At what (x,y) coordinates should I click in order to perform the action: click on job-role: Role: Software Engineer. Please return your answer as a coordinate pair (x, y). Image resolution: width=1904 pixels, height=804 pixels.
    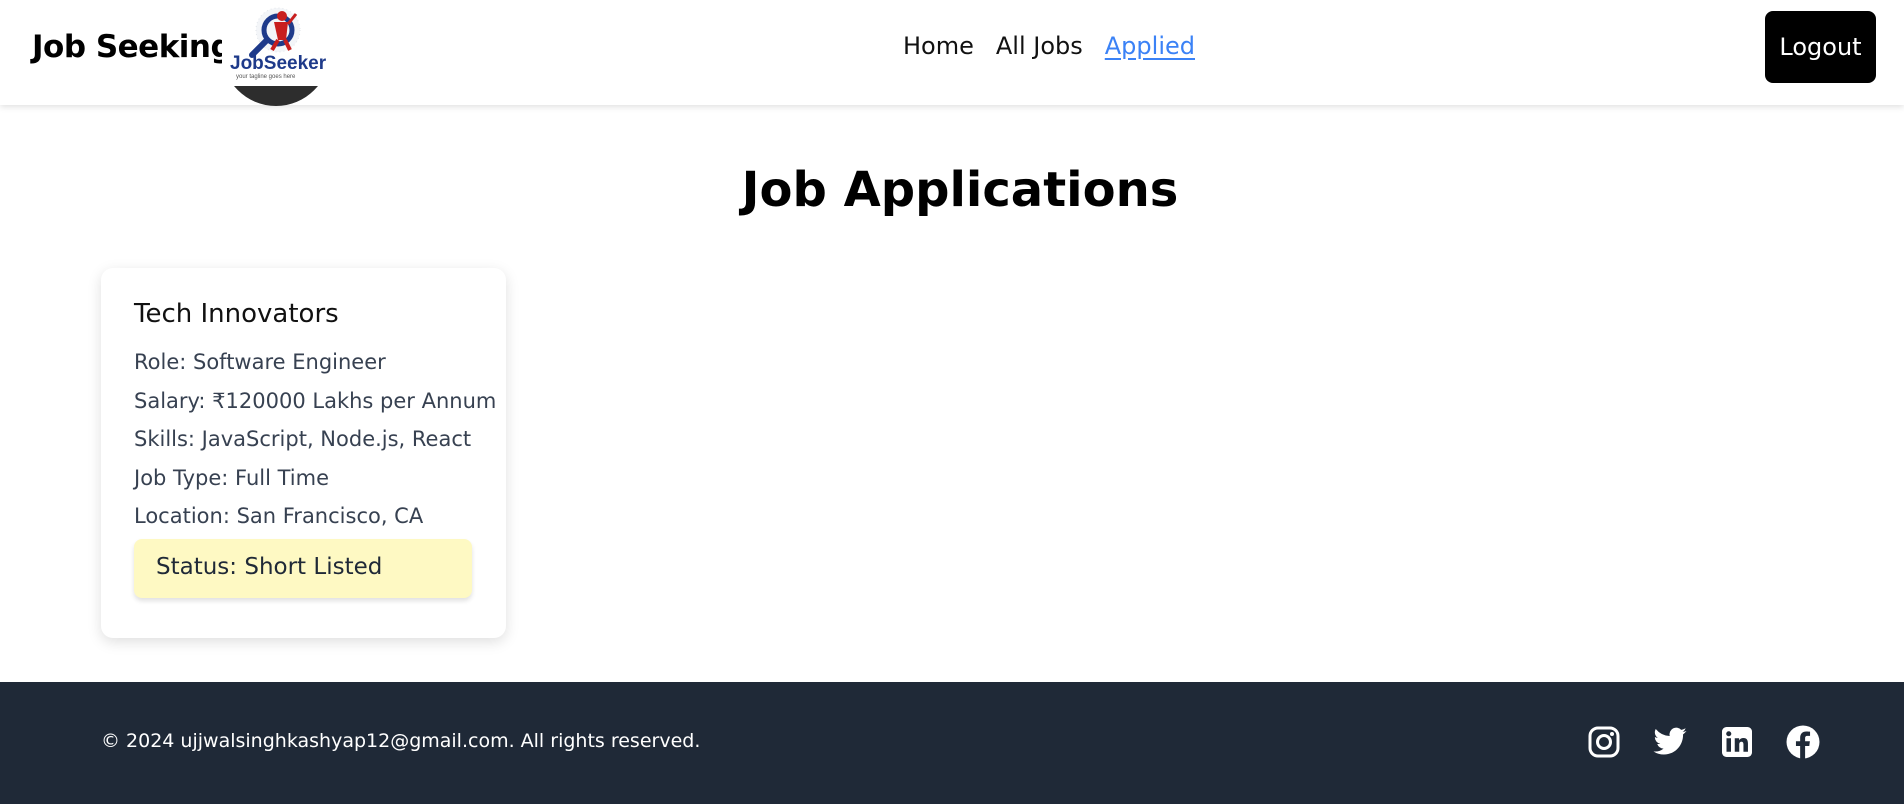
    Looking at the image, I should click on (260, 362).